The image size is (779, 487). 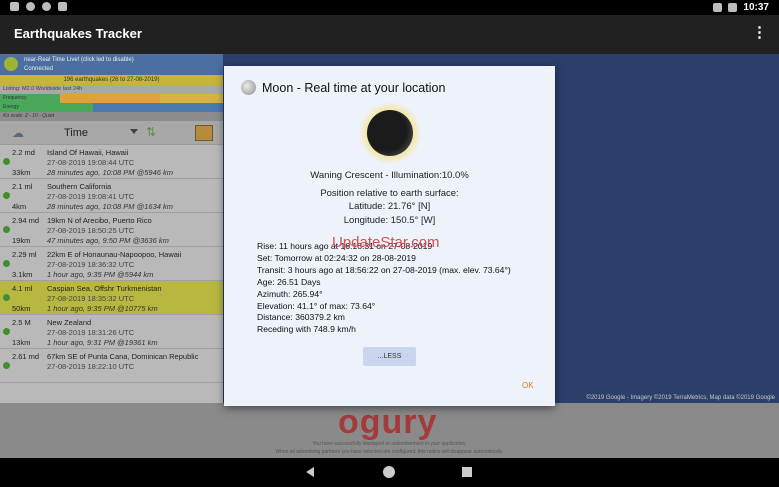 What do you see at coordinates (15, 107) in the screenshot?
I see `energy-label: Energy` at bounding box center [15, 107].